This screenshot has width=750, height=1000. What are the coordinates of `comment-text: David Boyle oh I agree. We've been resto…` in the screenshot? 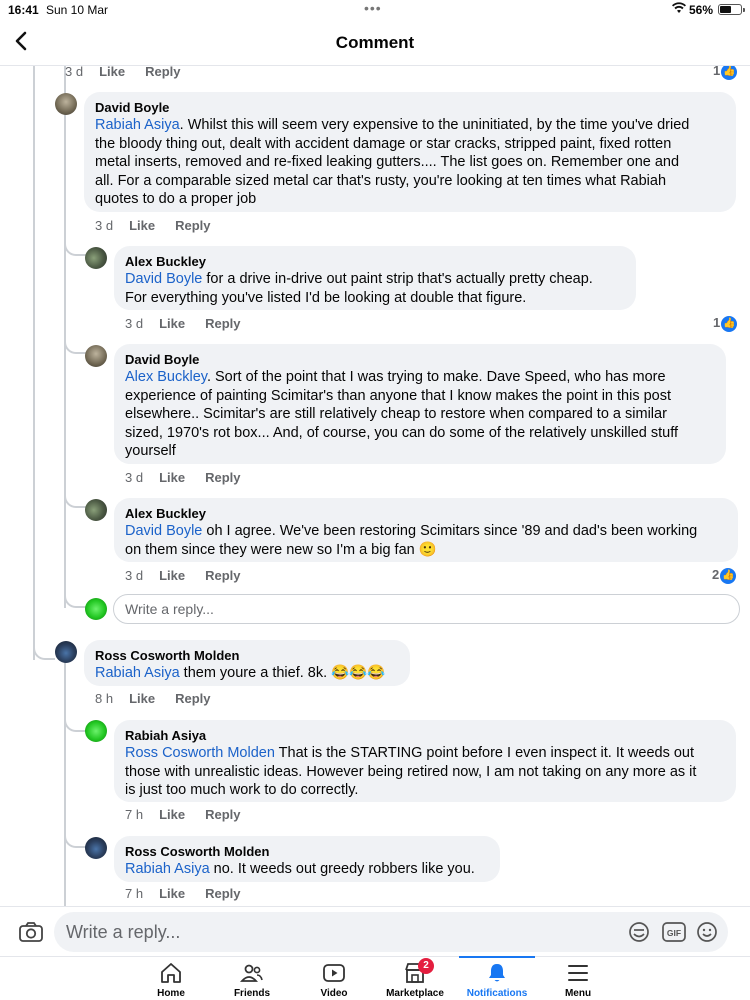 It's located at (411, 540).